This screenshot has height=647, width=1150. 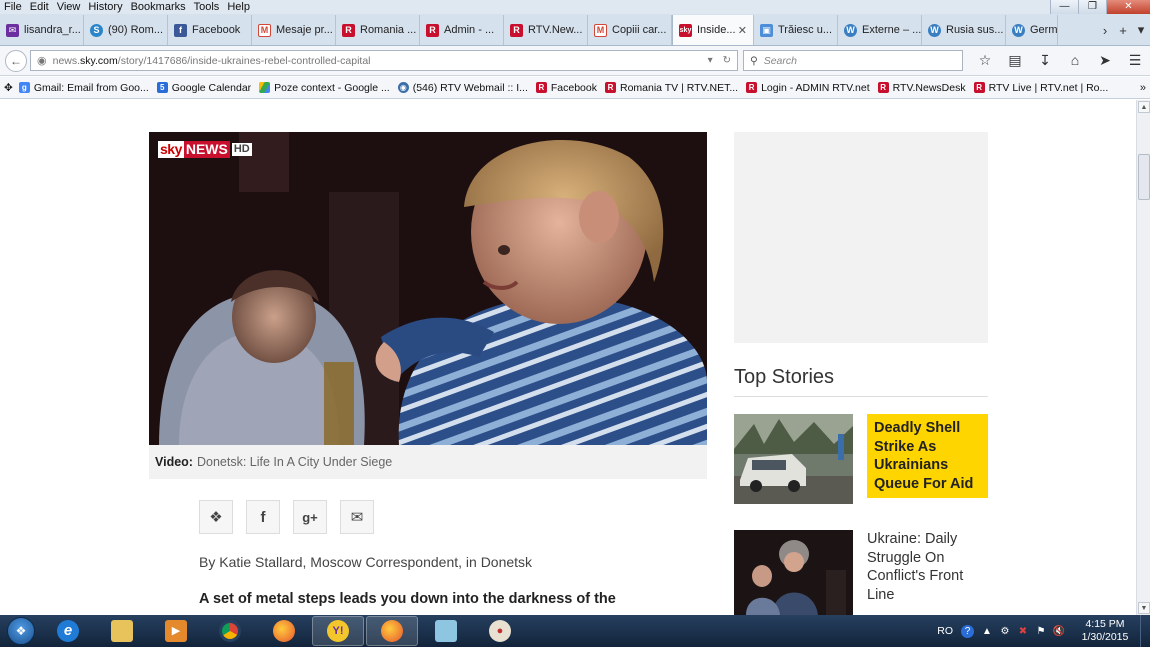 What do you see at coordinates (1105, 631) in the screenshot?
I see `system-clock: 4:15 PM 1/30/2015` at bounding box center [1105, 631].